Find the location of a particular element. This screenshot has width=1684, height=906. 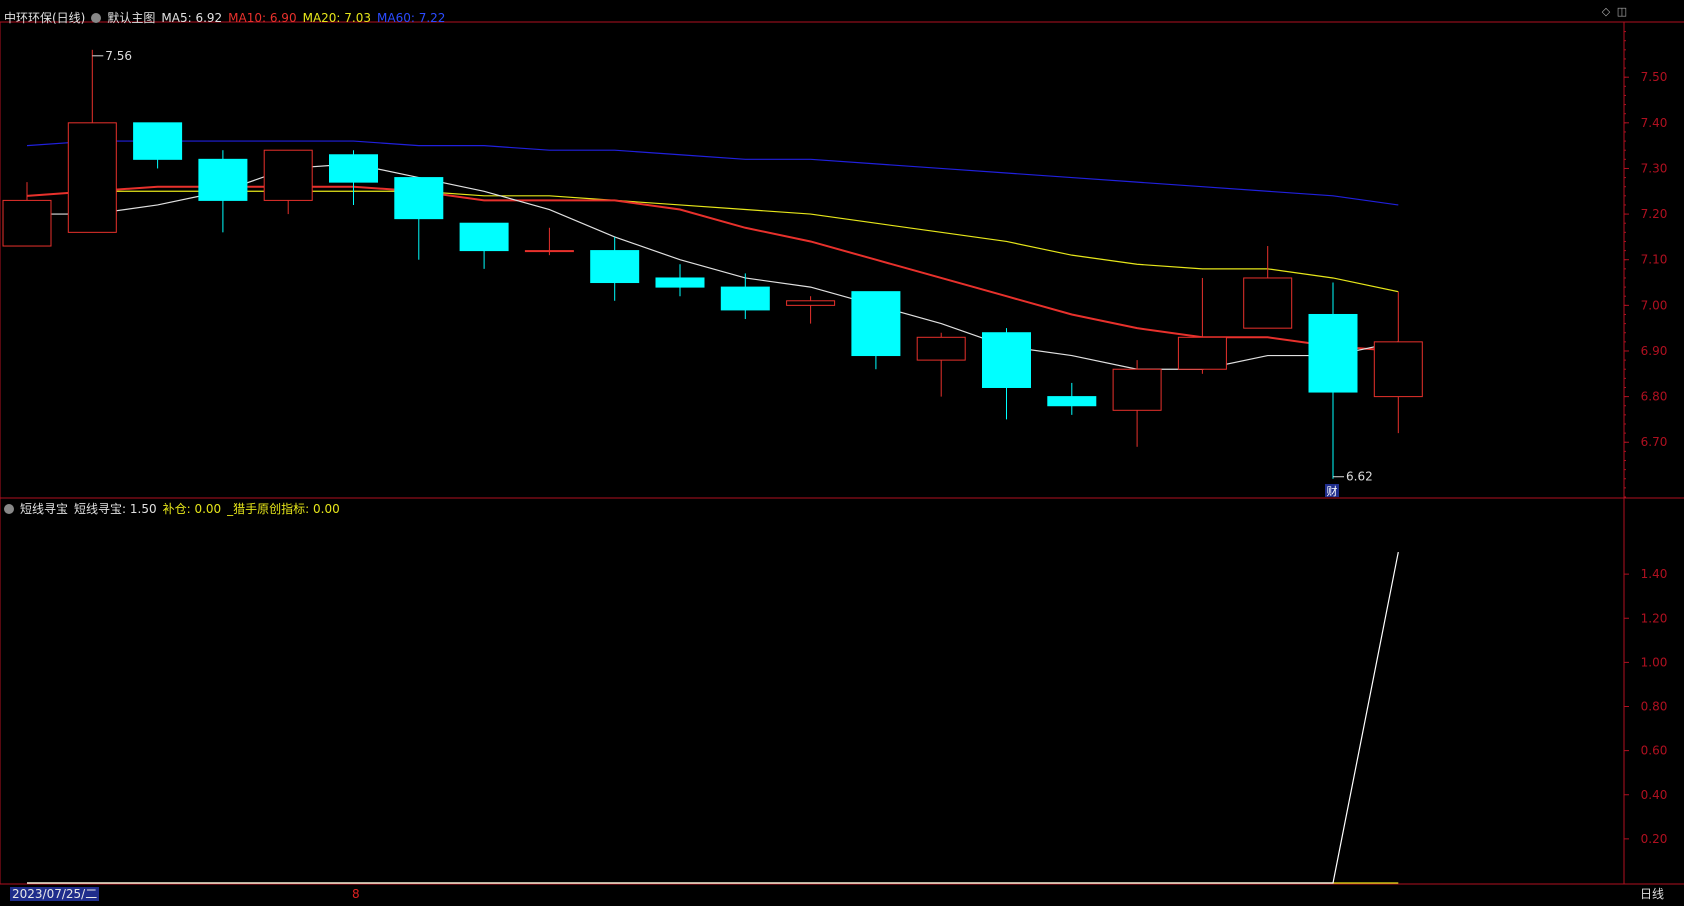

ma20-line is located at coordinates (712, 241).